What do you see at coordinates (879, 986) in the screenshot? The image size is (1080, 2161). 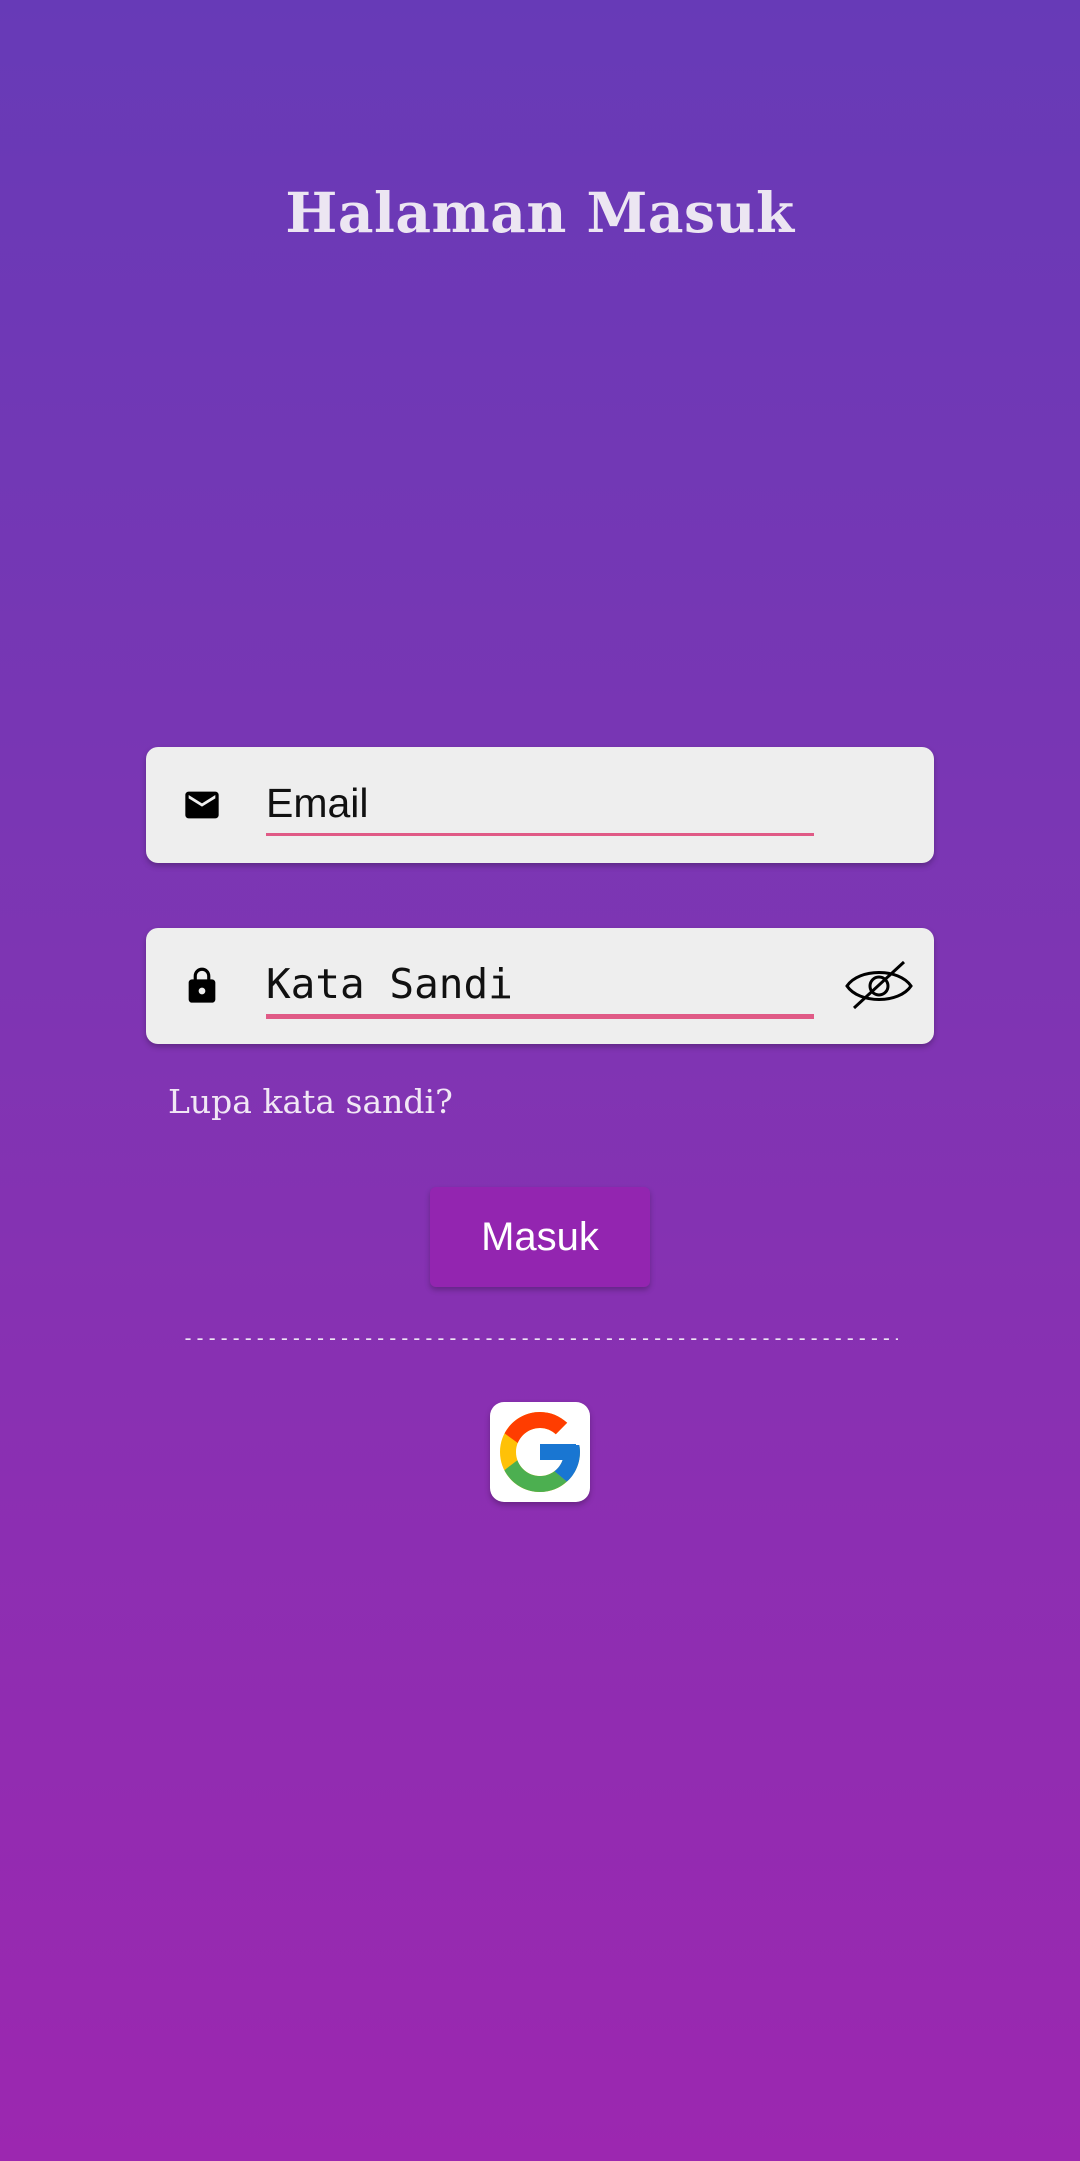 I see `eye-off-icon` at bounding box center [879, 986].